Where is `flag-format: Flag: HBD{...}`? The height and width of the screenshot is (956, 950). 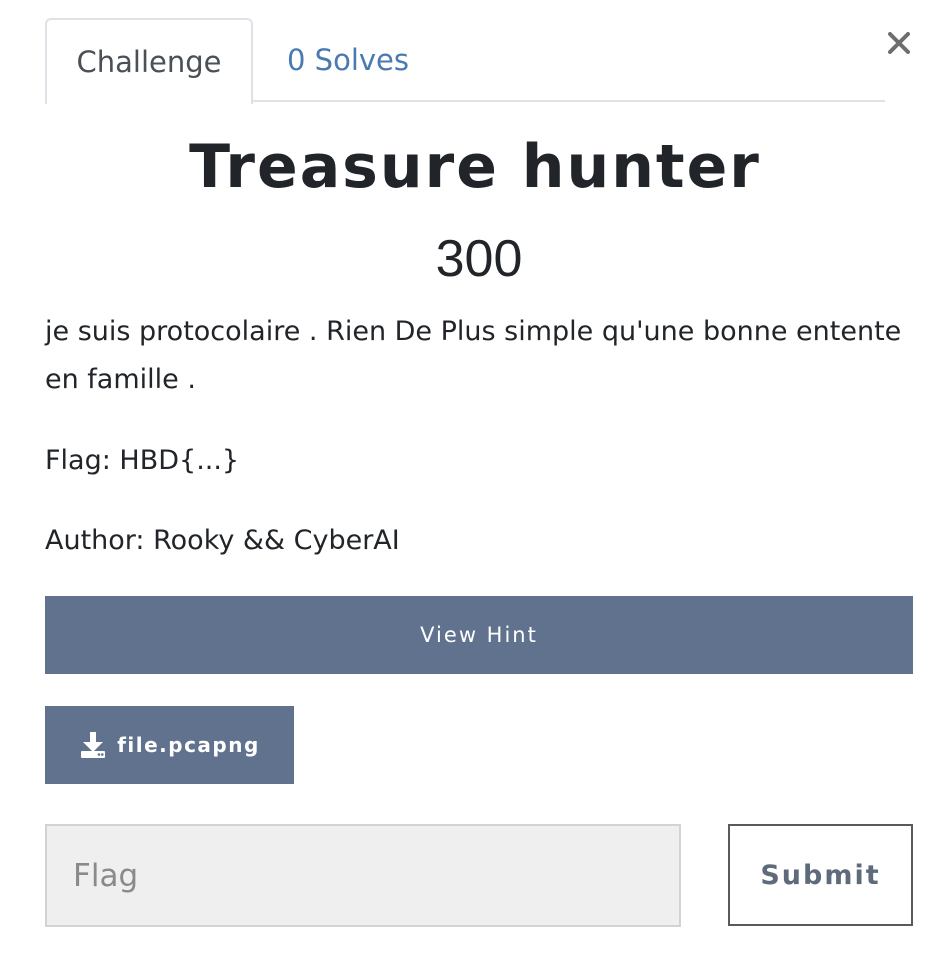 flag-format: Flag: HBD{...} is located at coordinates (142, 460).